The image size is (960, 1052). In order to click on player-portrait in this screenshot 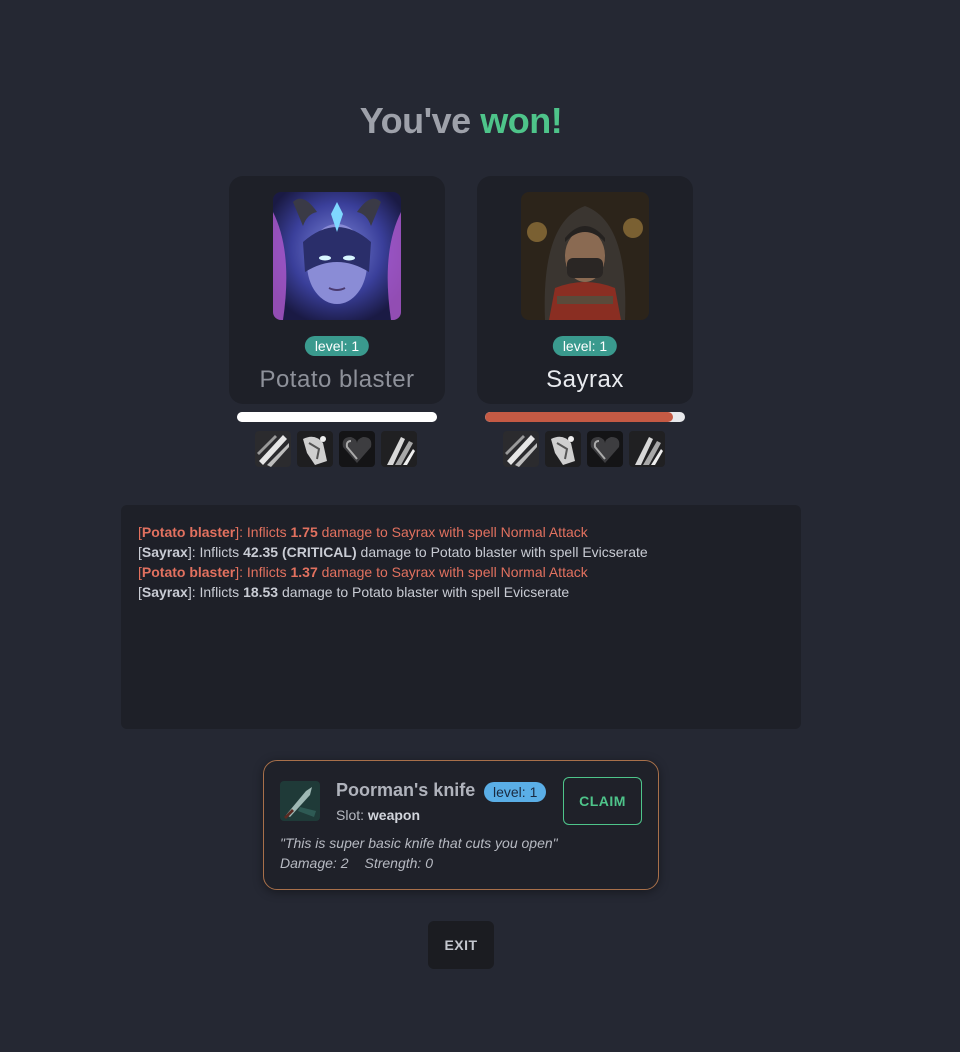, I will do `click(337, 256)`.